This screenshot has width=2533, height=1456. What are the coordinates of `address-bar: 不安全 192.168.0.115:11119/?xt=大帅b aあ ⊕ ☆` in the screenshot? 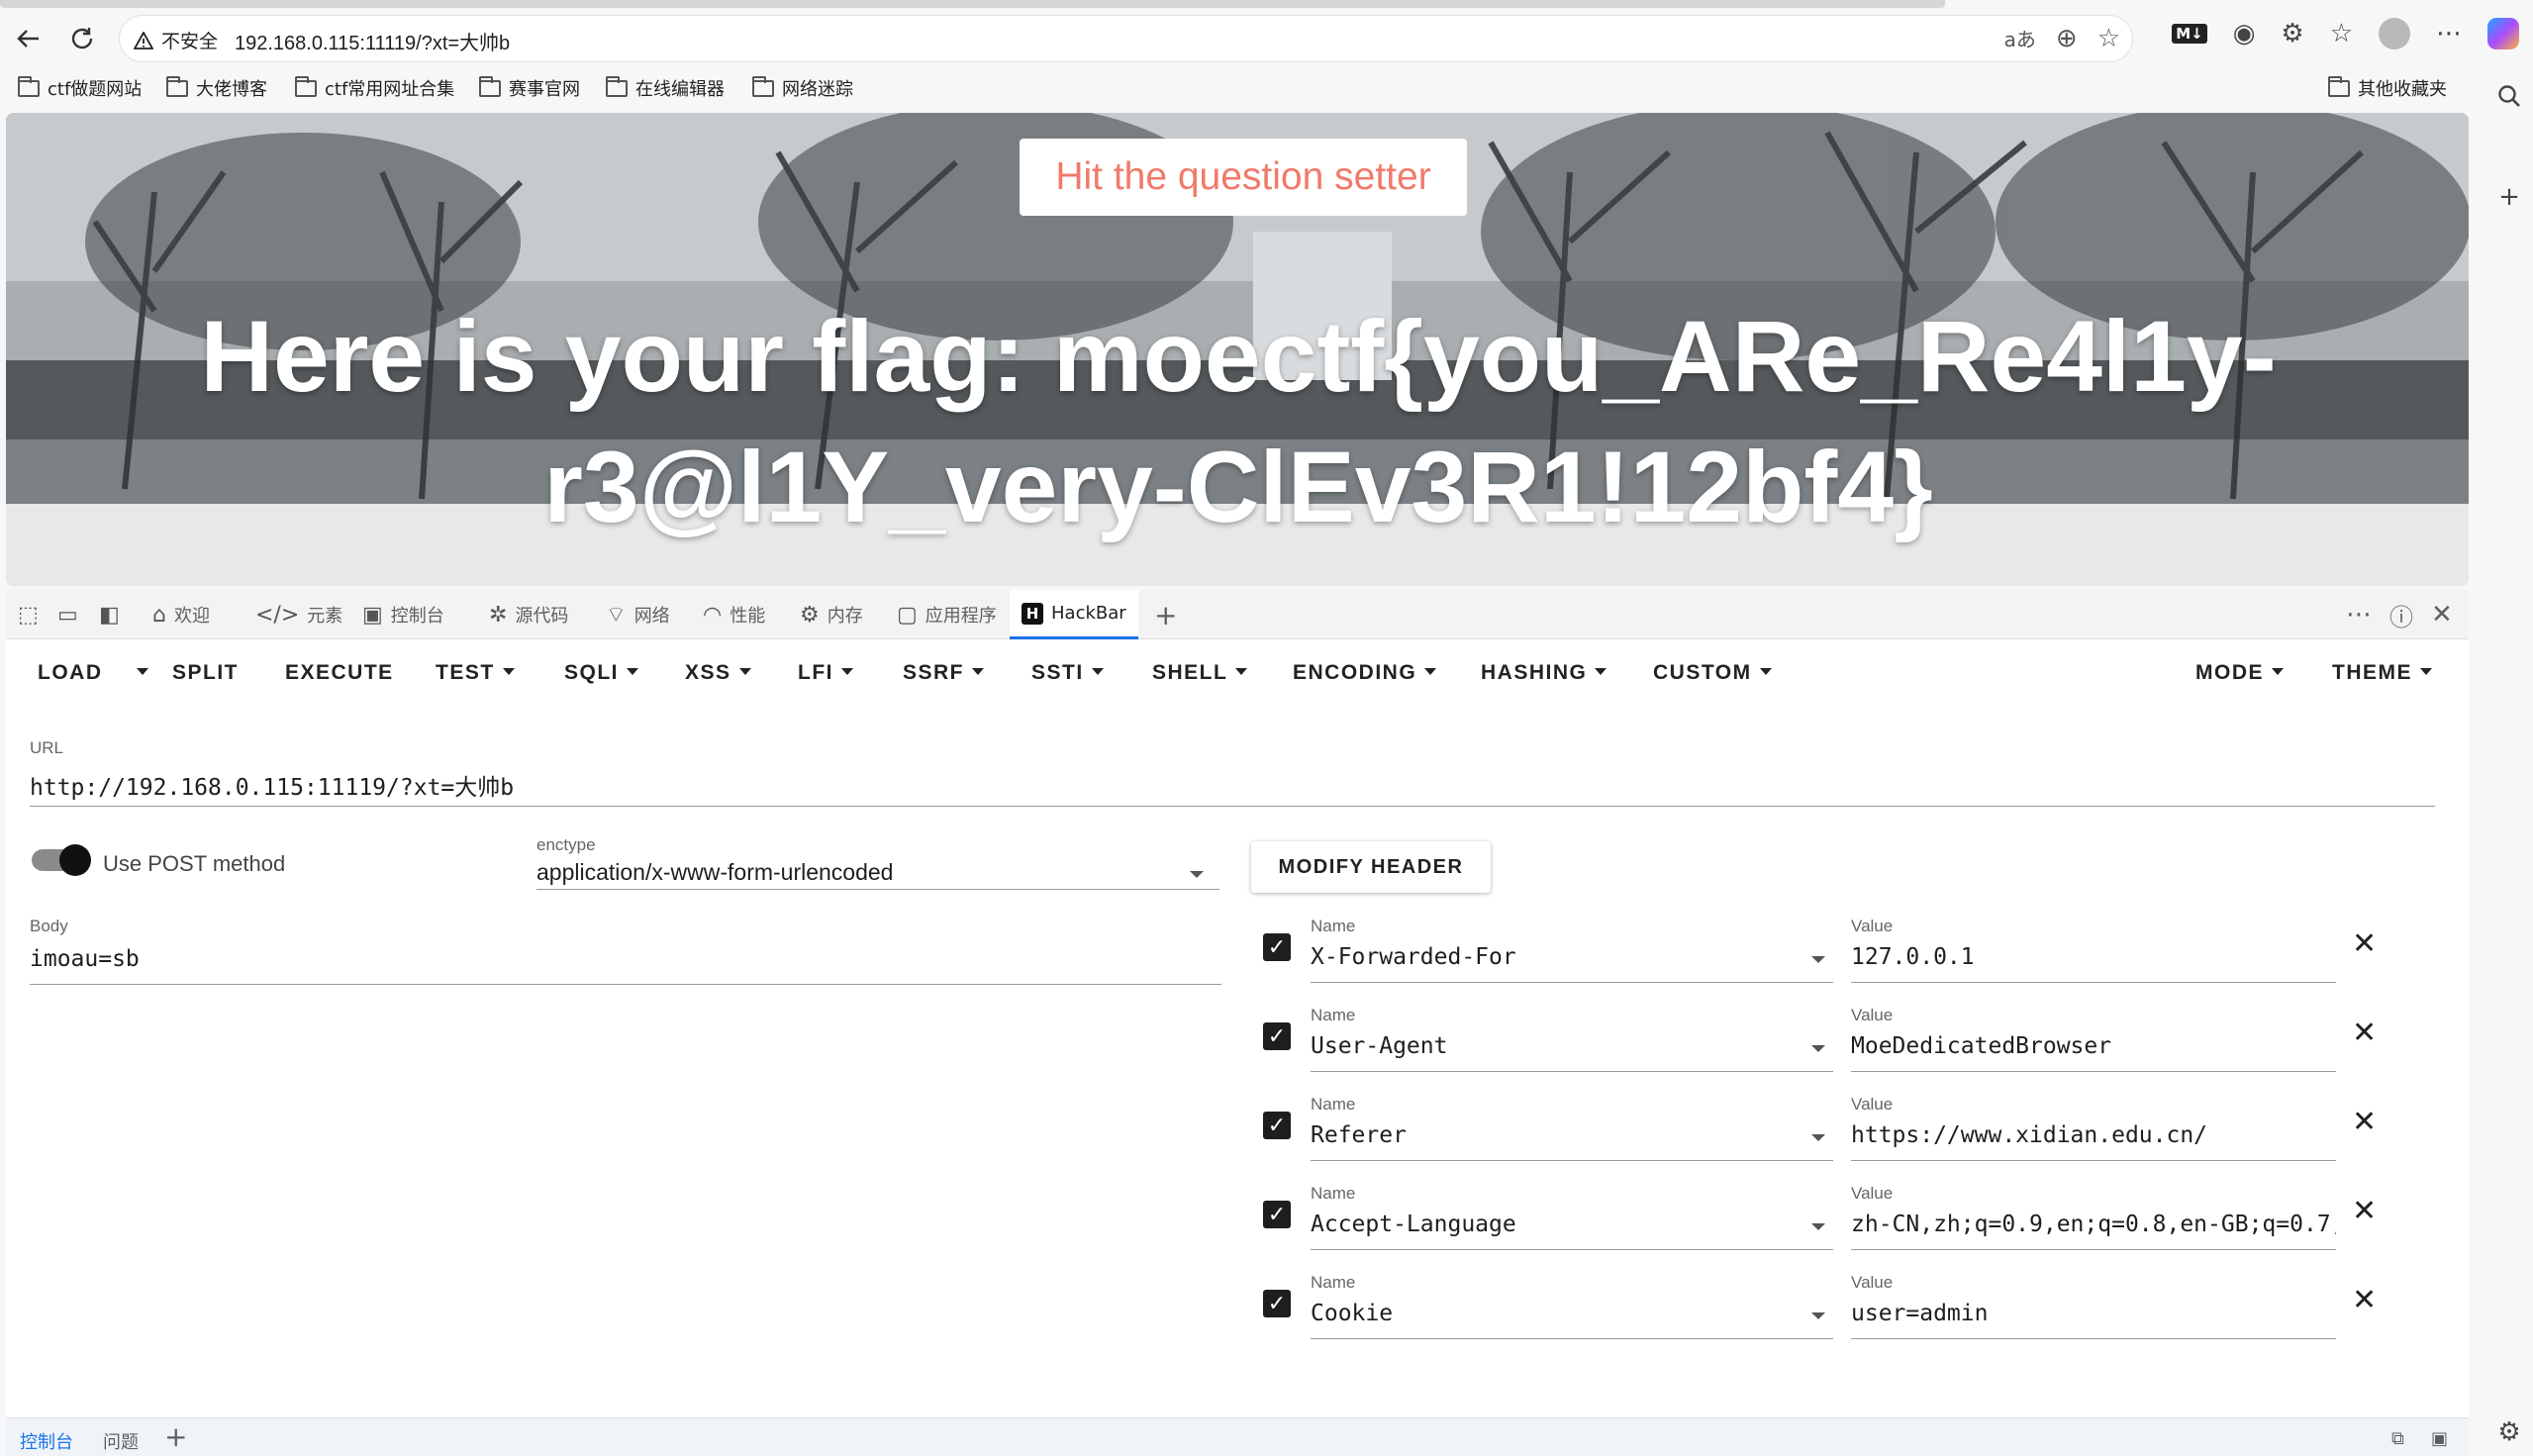 It's located at (1126, 38).